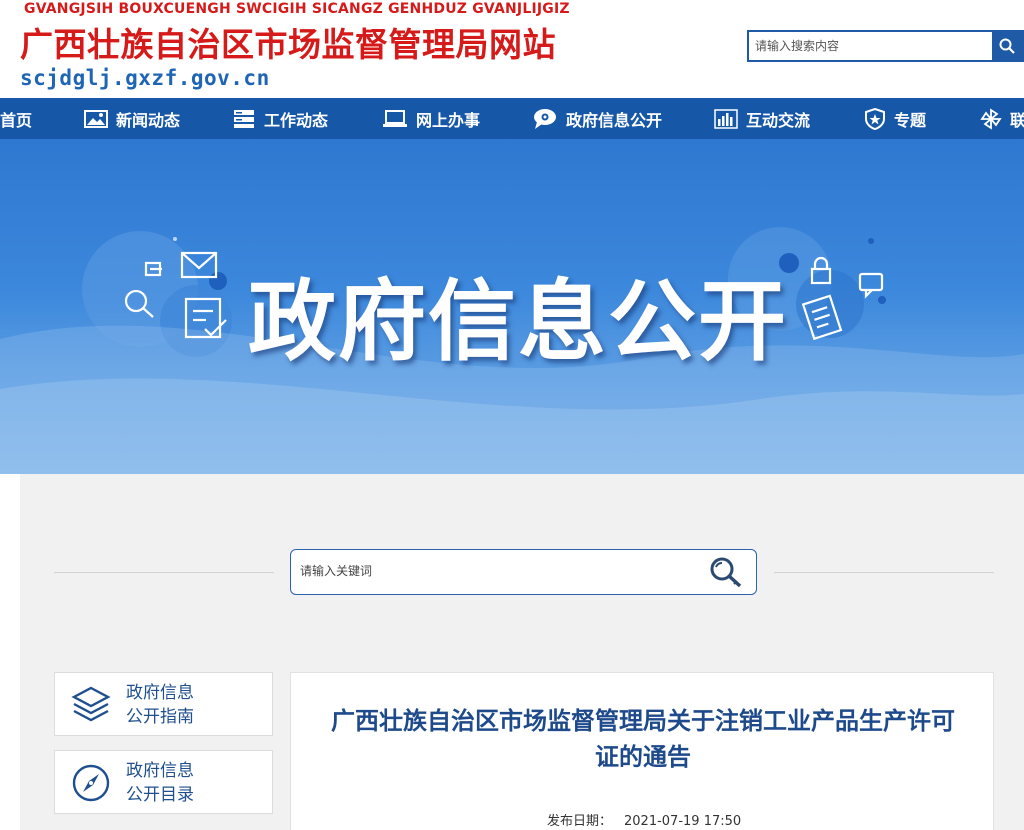  What do you see at coordinates (244, 118) in the screenshot?
I see `server-icon` at bounding box center [244, 118].